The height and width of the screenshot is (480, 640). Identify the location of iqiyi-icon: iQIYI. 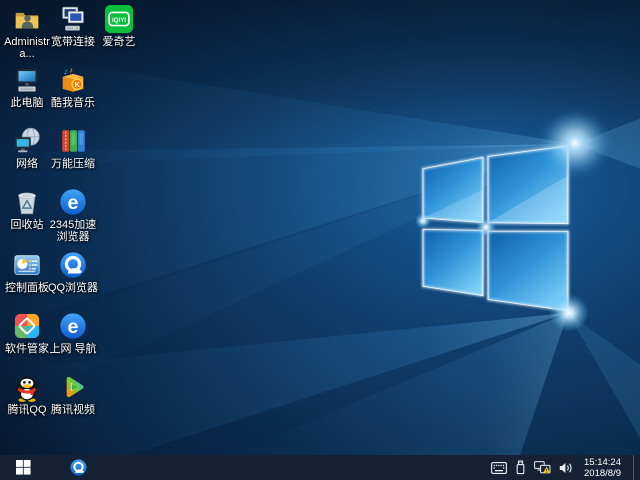
(119, 19).